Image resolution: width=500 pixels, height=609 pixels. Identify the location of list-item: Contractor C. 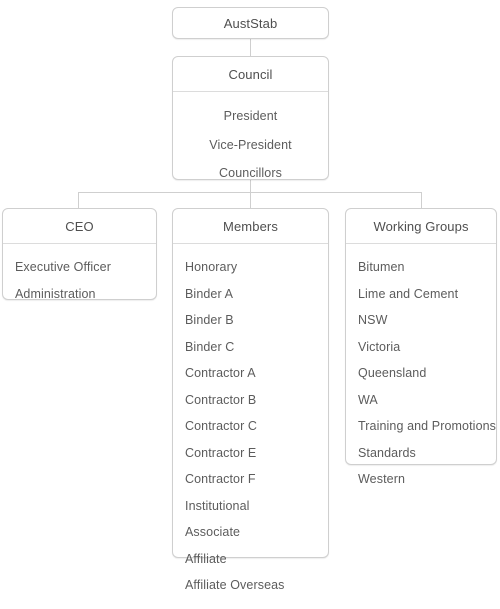
(250, 426).